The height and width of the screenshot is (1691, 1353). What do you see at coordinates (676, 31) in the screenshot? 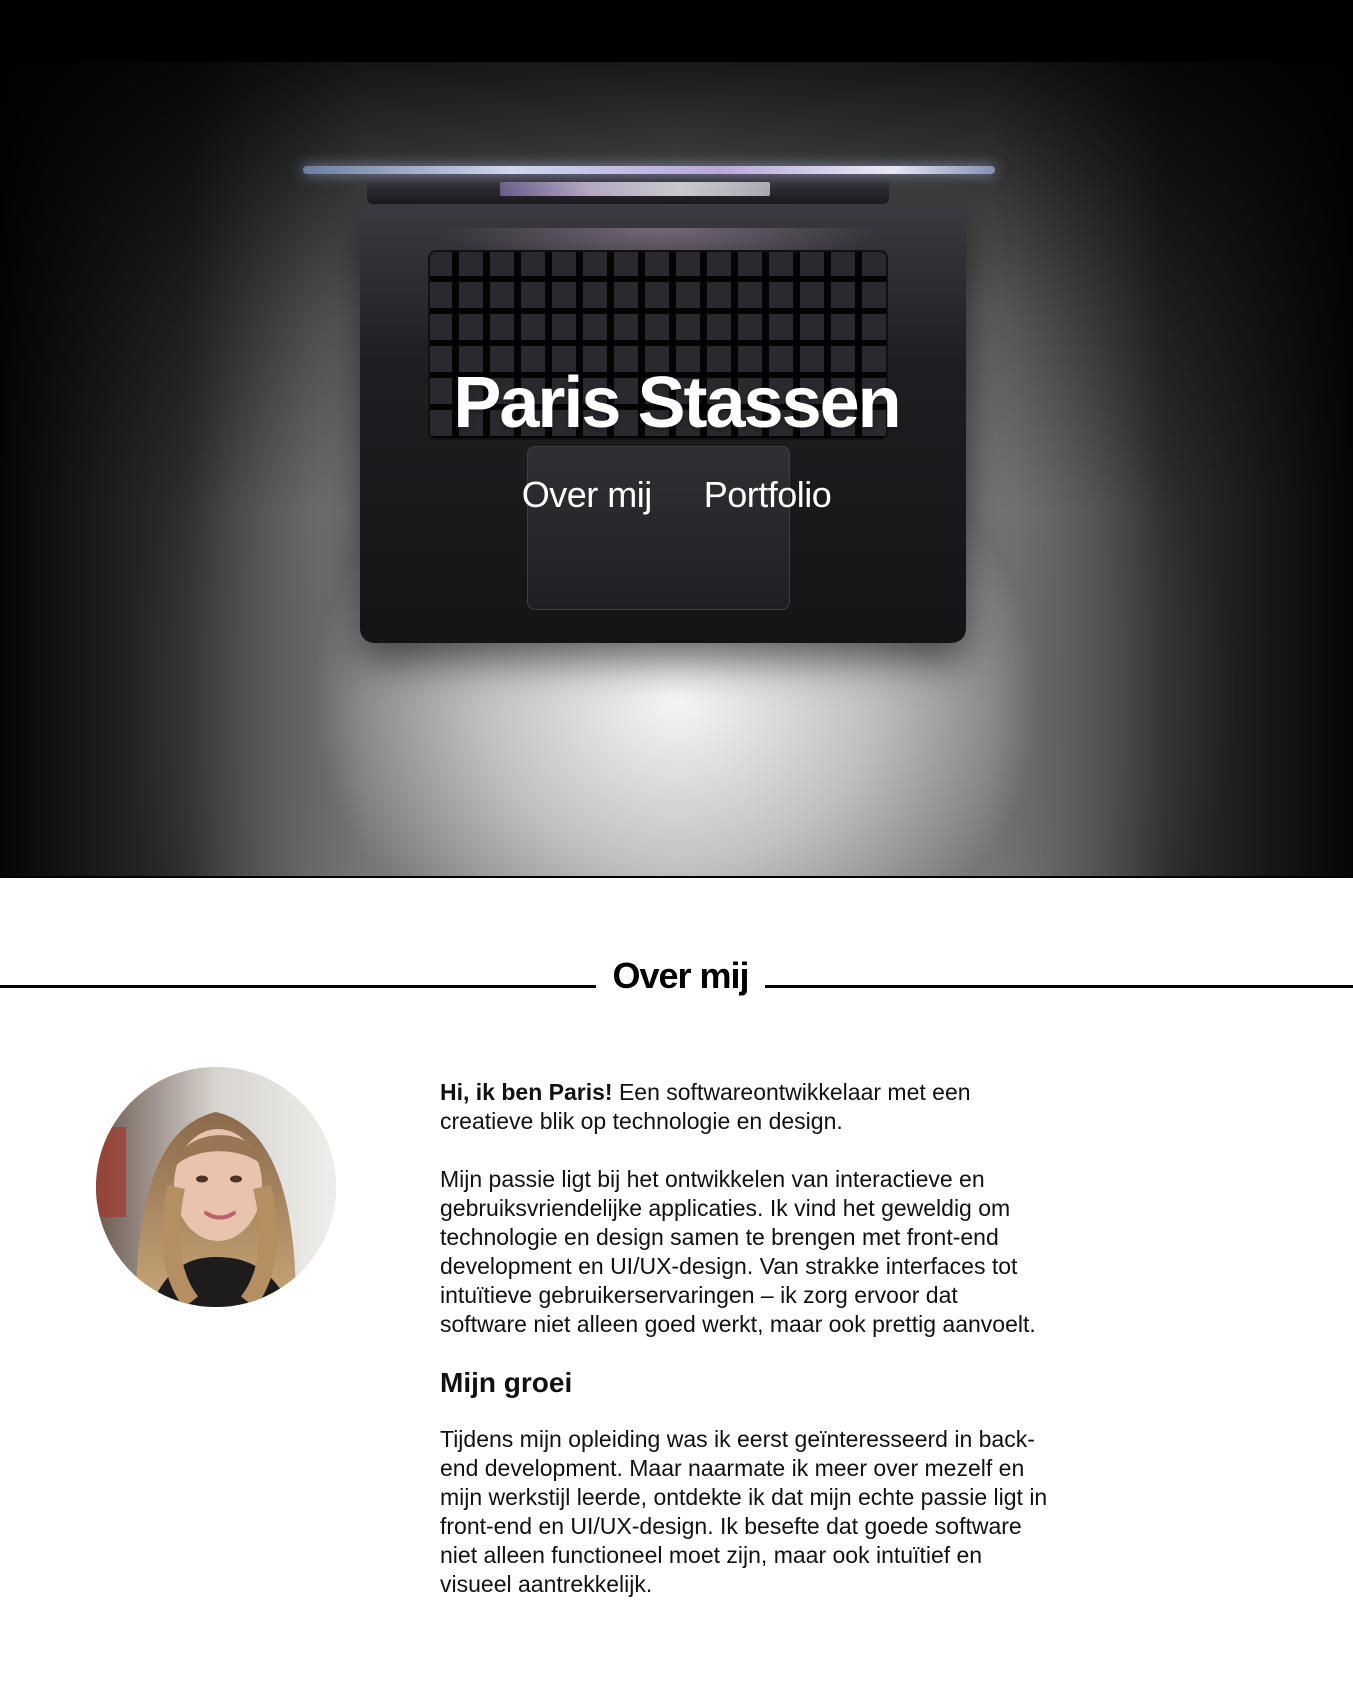
I see `hero-top-band` at bounding box center [676, 31].